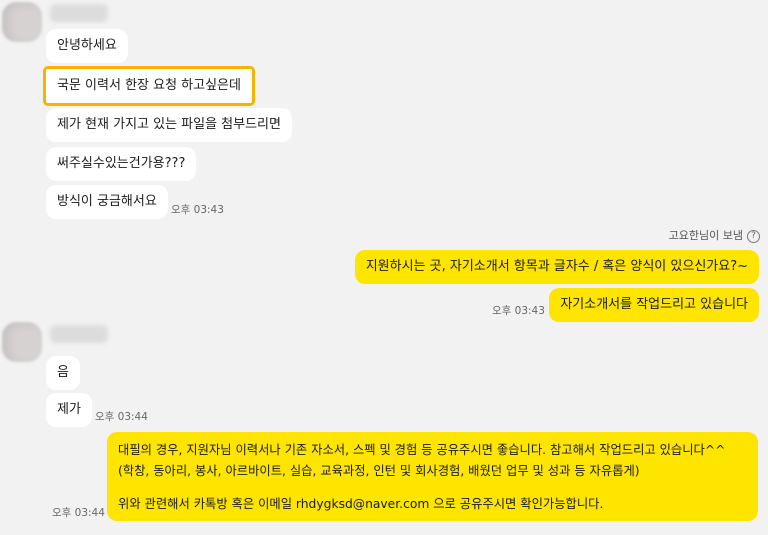 The width and height of the screenshot is (768, 535). I want to click on message-bubble: 제가, so click(69, 410).